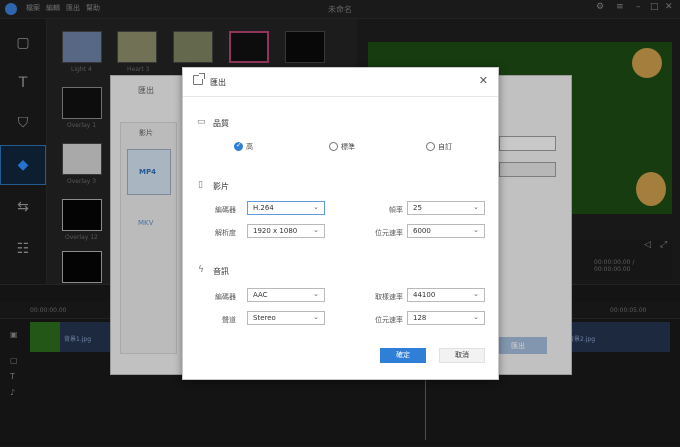 This screenshot has width=680, height=447. Describe the element at coordinates (420, 318) in the screenshot. I see `audio-bitrate-value: 128` at that location.